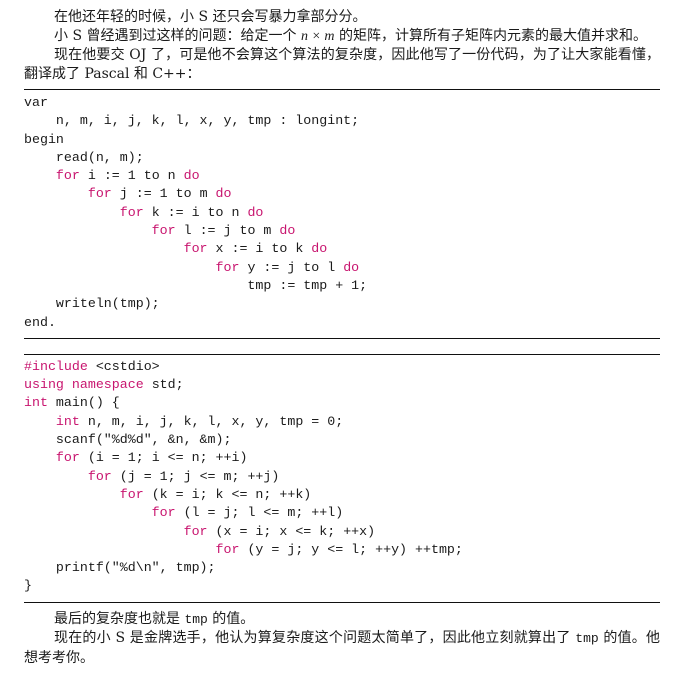 The height and width of the screenshot is (694, 693). Describe the element at coordinates (227, 494) in the screenshot. I see `code-text: (k = i; k <= n; ++k)` at that location.